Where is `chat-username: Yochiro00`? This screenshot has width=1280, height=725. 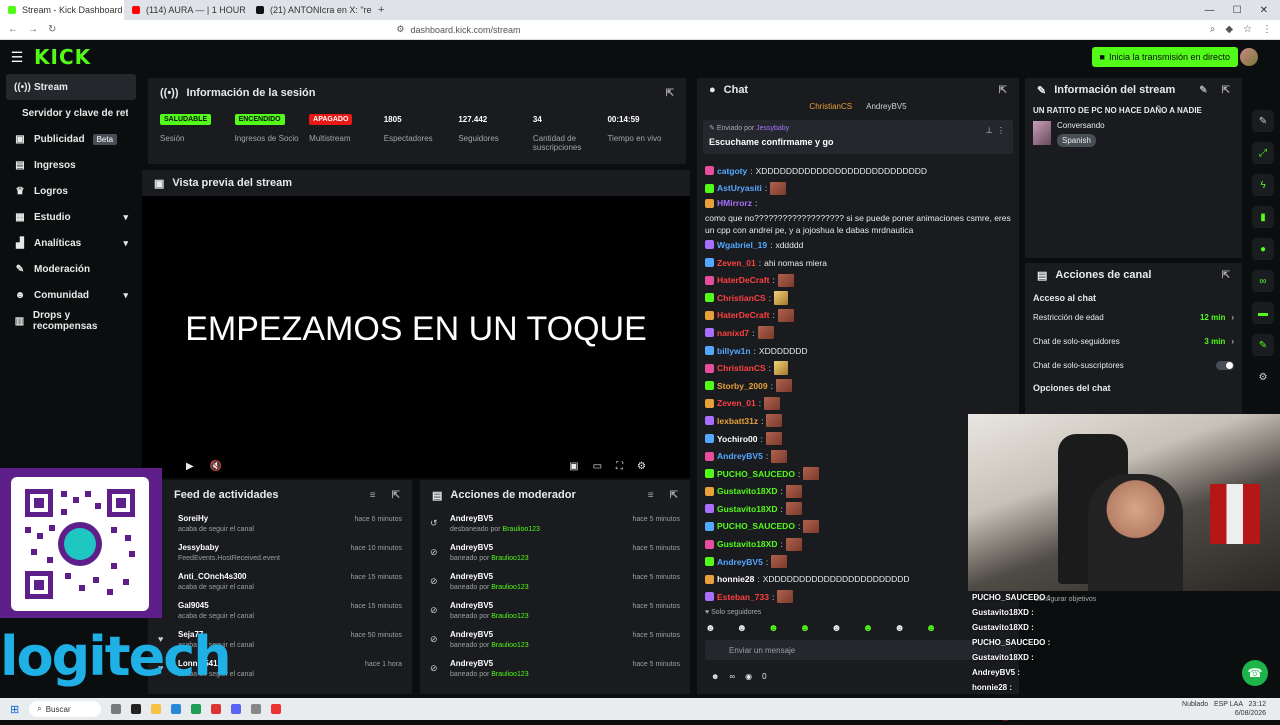
chat-username: Yochiro00 is located at coordinates (737, 439).